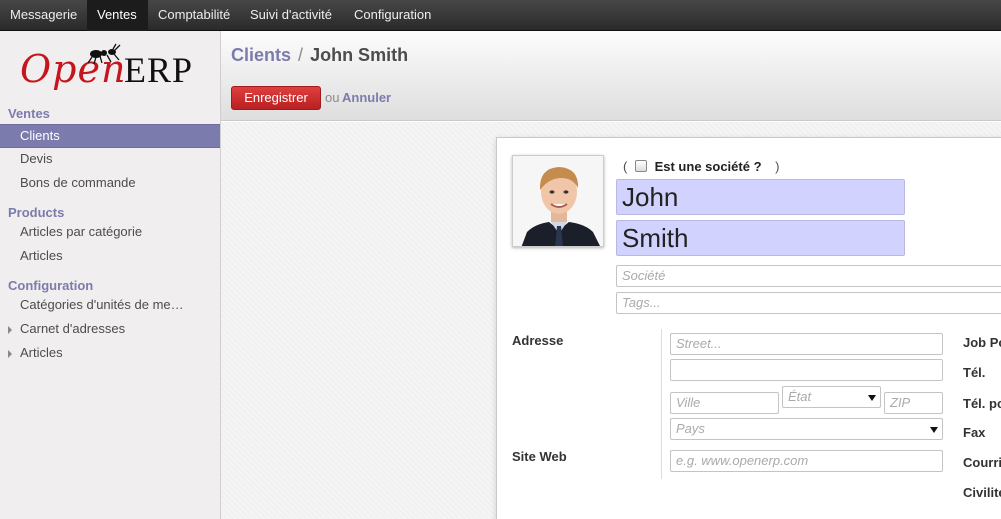  What do you see at coordinates (194, 15) in the screenshot?
I see `menu-comptabilite: Comptabilité` at bounding box center [194, 15].